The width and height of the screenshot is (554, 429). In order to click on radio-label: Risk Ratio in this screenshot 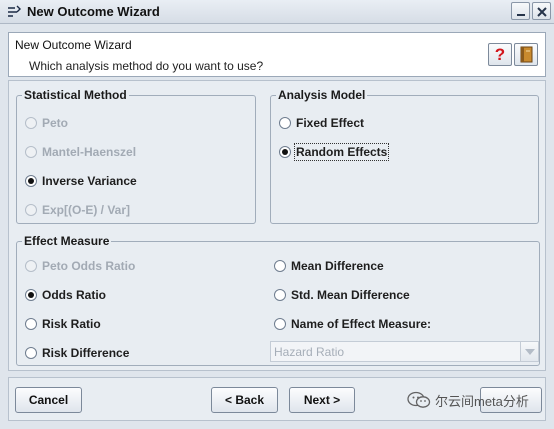, I will do `click(71, 324)`.